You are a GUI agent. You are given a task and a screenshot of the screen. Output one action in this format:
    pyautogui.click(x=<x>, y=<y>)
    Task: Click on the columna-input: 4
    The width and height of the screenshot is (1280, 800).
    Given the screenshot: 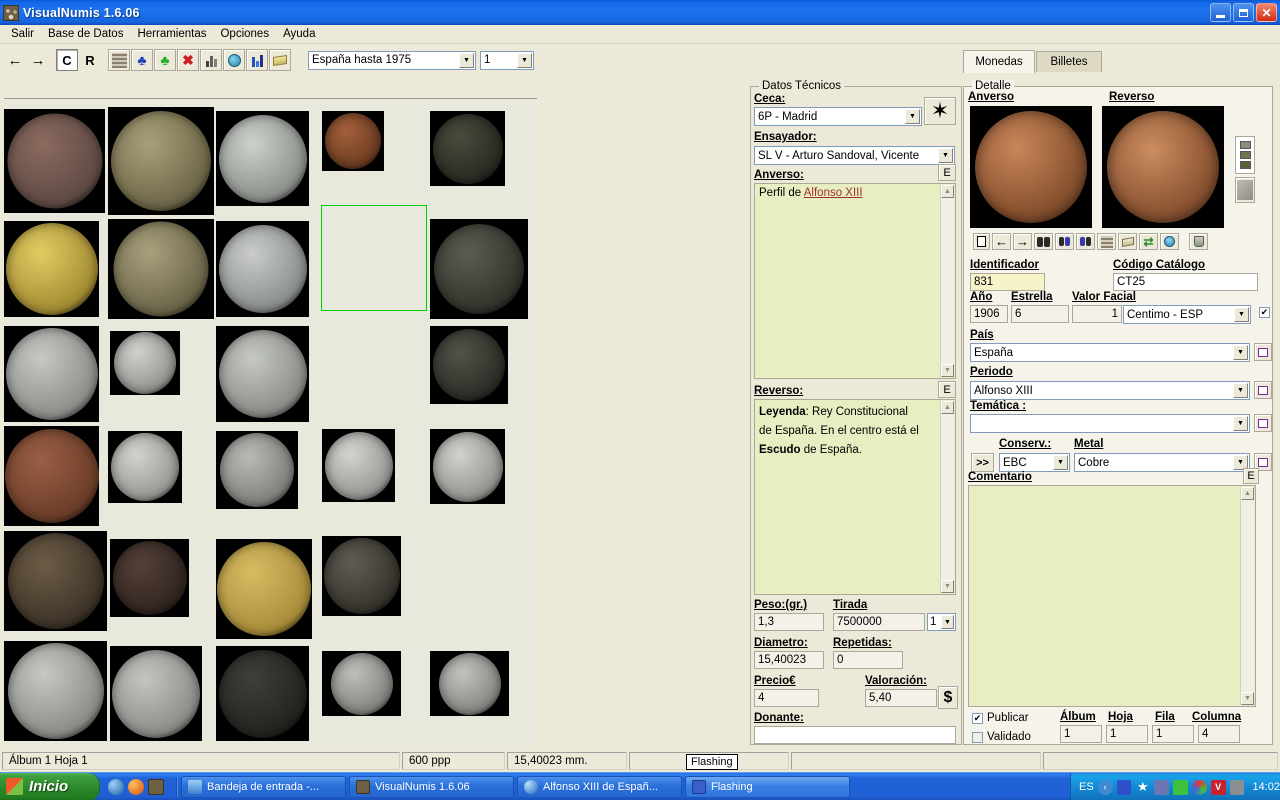 What is the action you would take?
    pyautogui.click(x=1219, y=734)
    